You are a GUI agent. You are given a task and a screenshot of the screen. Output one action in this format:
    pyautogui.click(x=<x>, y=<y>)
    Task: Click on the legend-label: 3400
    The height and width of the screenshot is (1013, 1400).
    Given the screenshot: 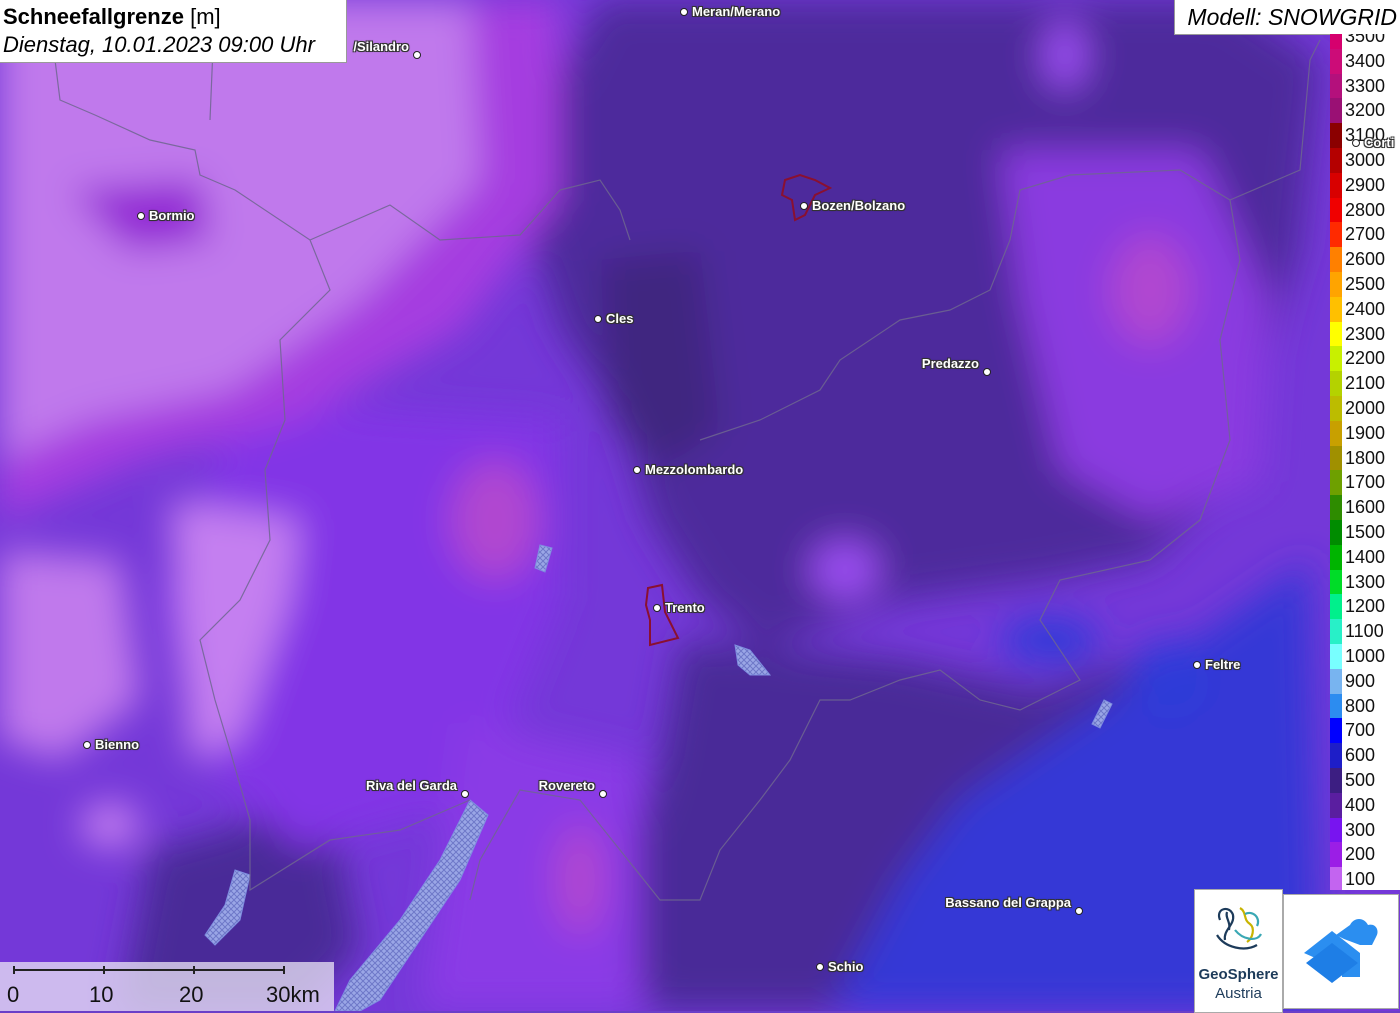 What is the action you would take?
    pyautogui.click(x=1365, y=60)
    